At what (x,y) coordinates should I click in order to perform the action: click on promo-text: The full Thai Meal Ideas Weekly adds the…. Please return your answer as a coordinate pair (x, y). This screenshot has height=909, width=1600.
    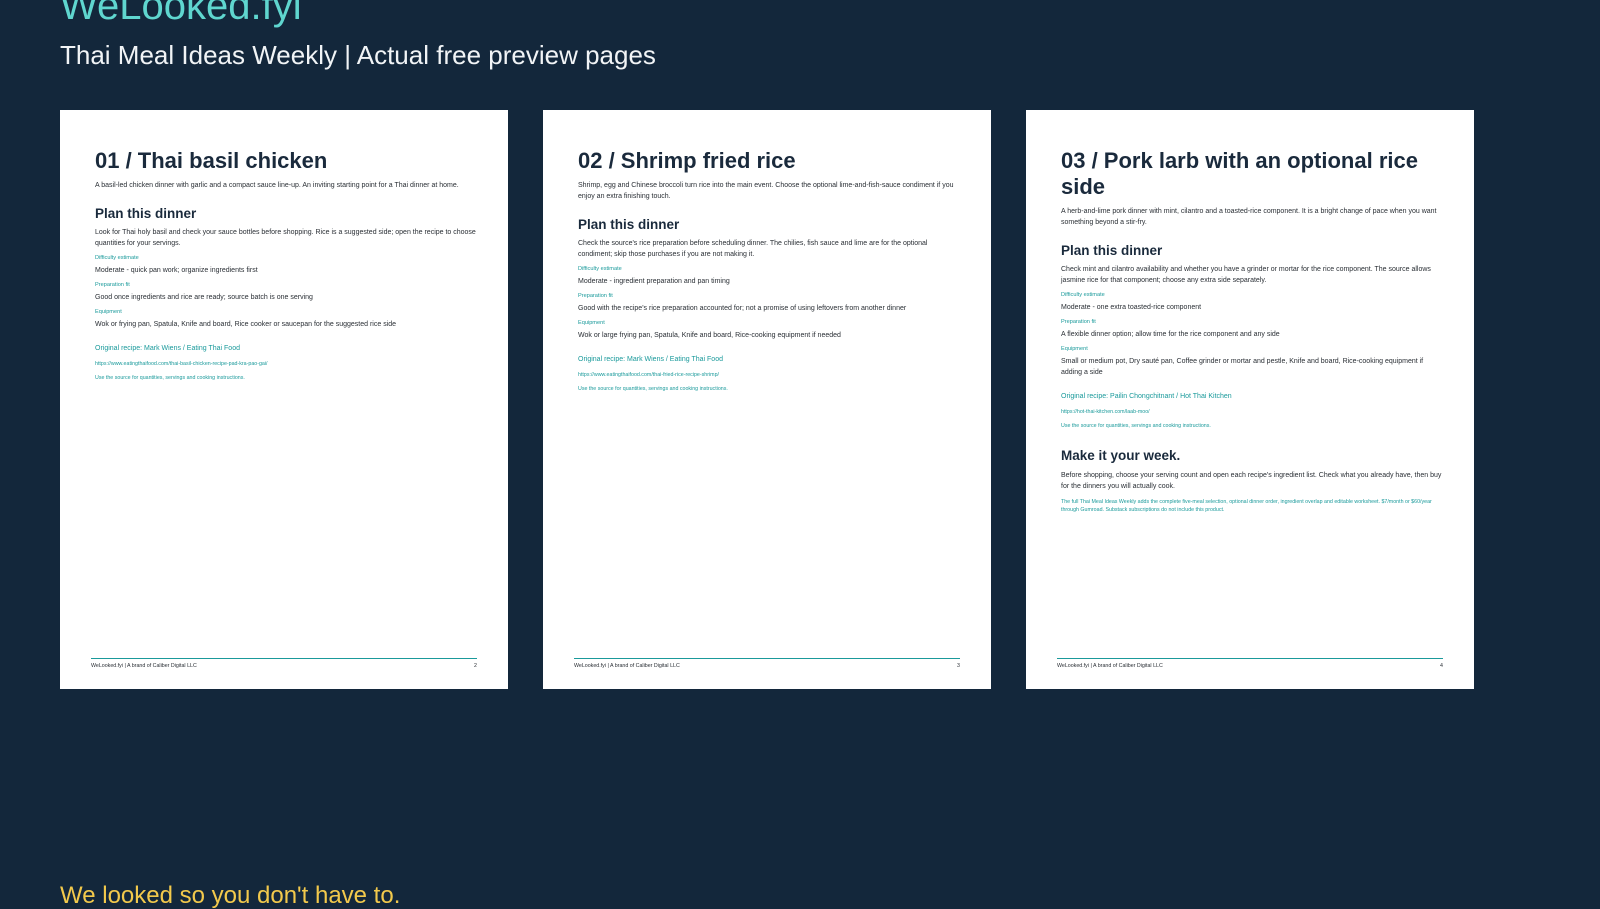
    Looking at the image, I should click on (1246, 506).